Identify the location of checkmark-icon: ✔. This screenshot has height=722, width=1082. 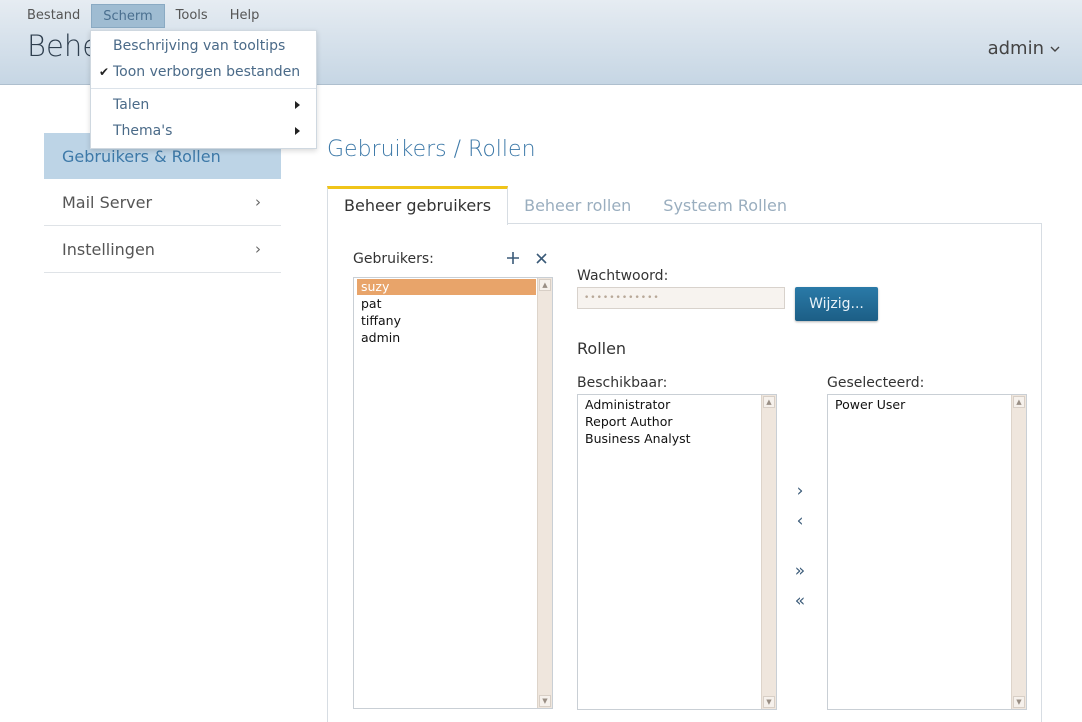
(104, 72).